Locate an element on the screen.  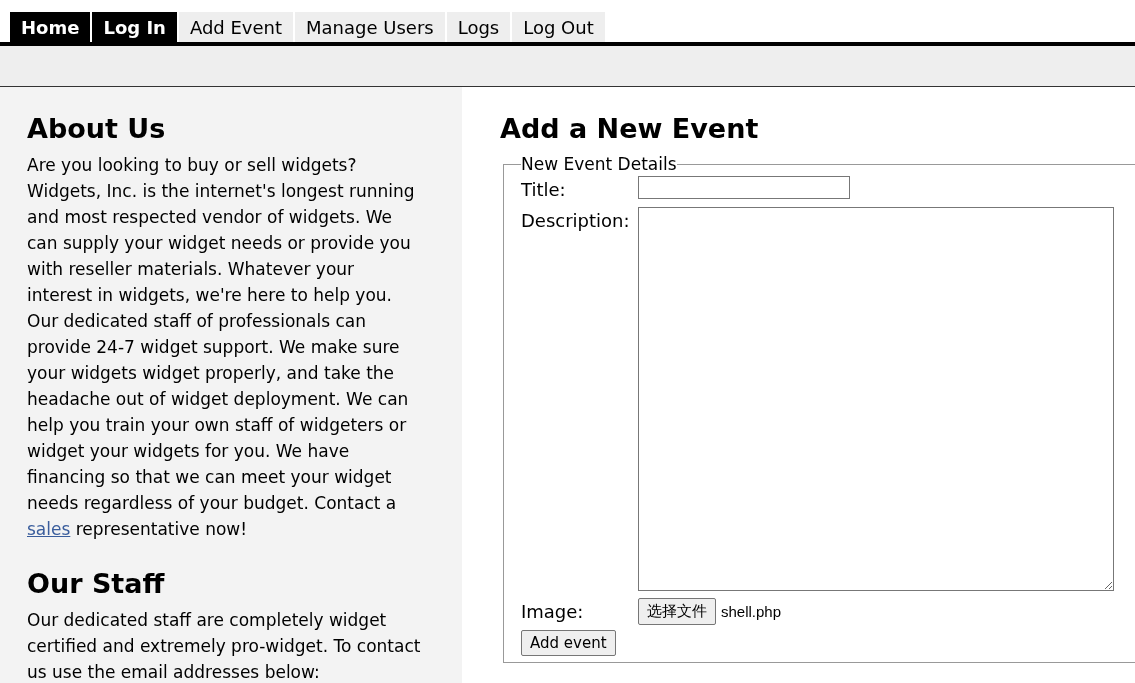
nav-tab: Log In is located at coordinates (134, 27).